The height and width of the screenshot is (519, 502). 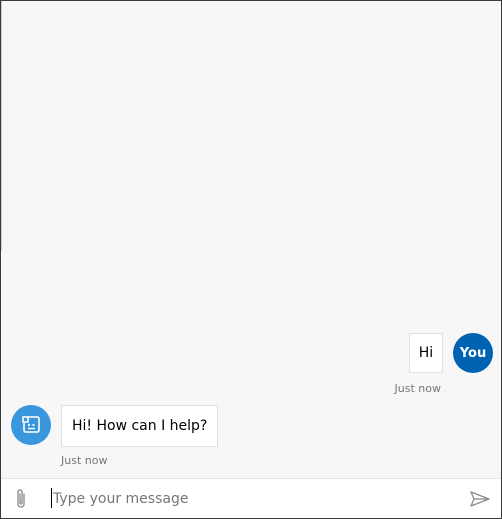 I want to click on bot-icon, so click(x=31, y=425).